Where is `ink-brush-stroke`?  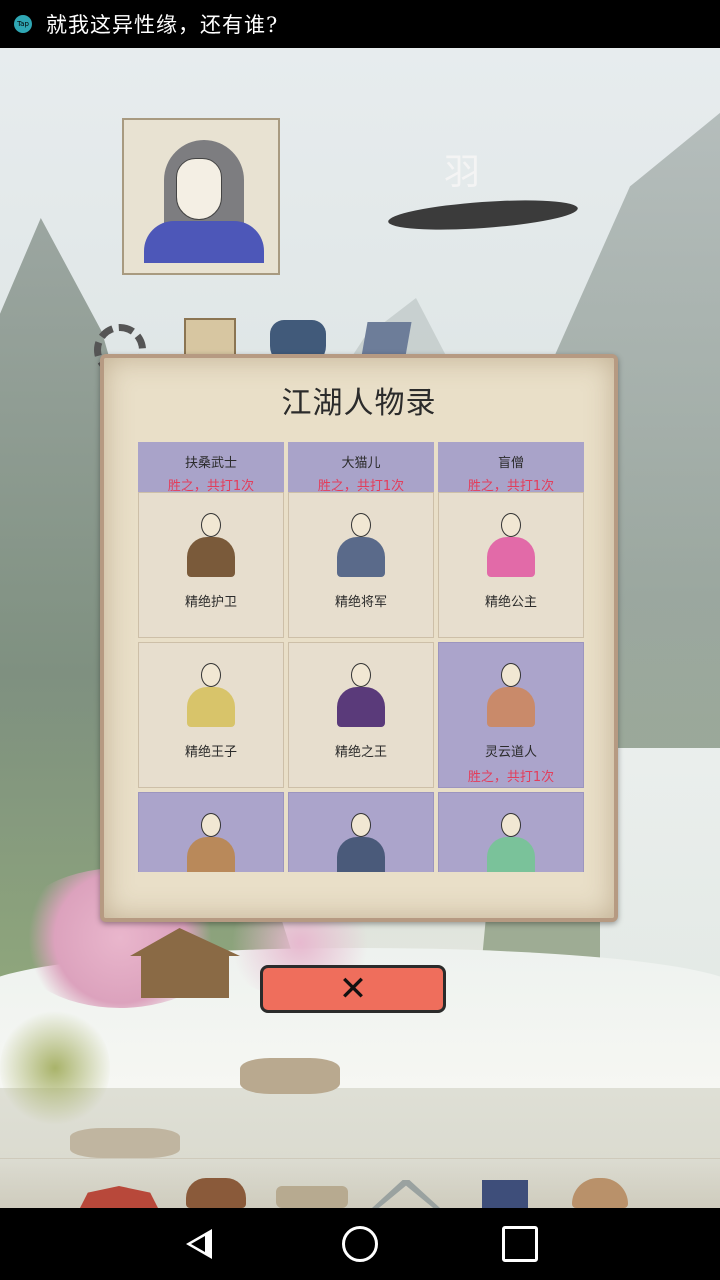
ink-brush-stroke is located at coordinates (483, 215).